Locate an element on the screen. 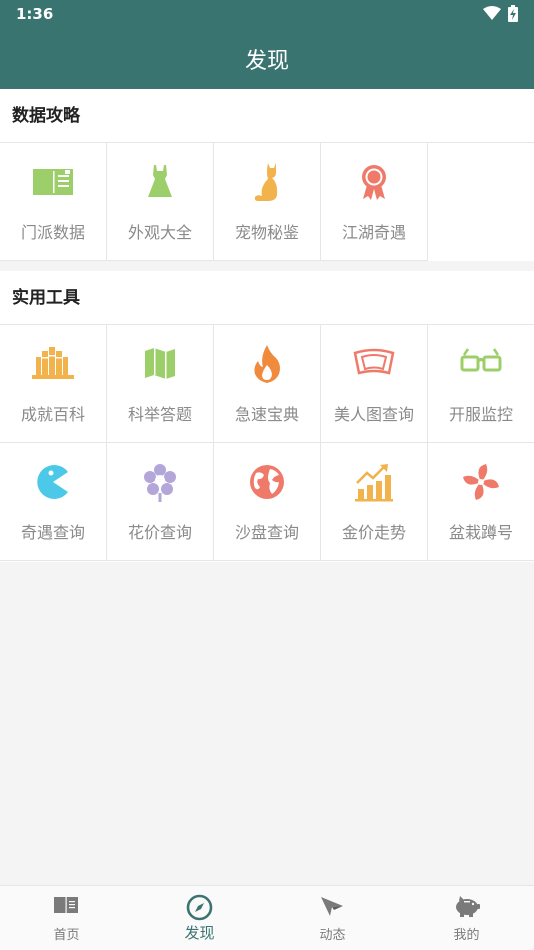 The height and width of the screenshot is (950, 534). section-title: 实用工具 is located at coordinates (267, 298).